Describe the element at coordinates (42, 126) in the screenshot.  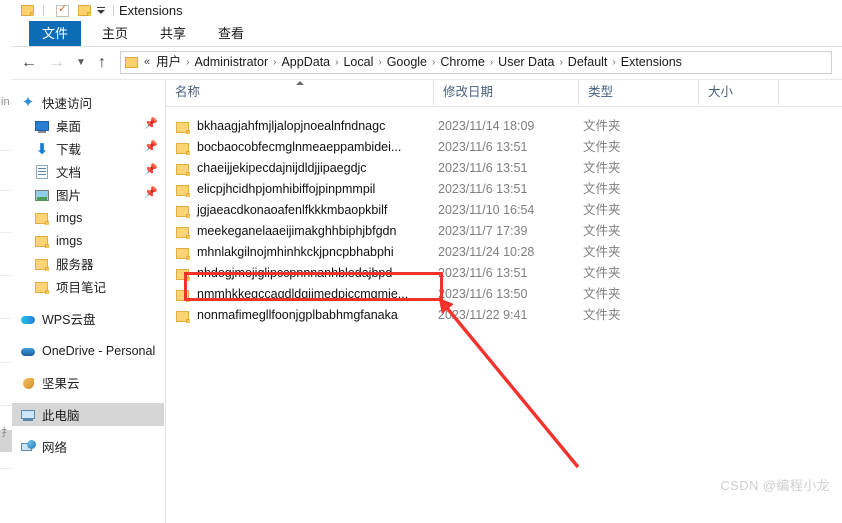
I see `desktop-icon` at that location.